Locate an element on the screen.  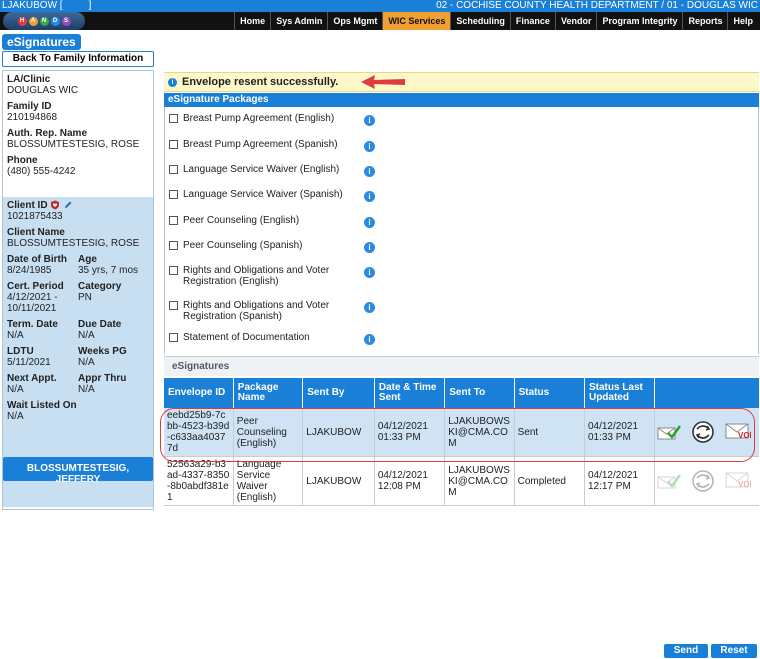
package-item: Peer Counseling (Spanish) i is located at coordinates (272, 246).